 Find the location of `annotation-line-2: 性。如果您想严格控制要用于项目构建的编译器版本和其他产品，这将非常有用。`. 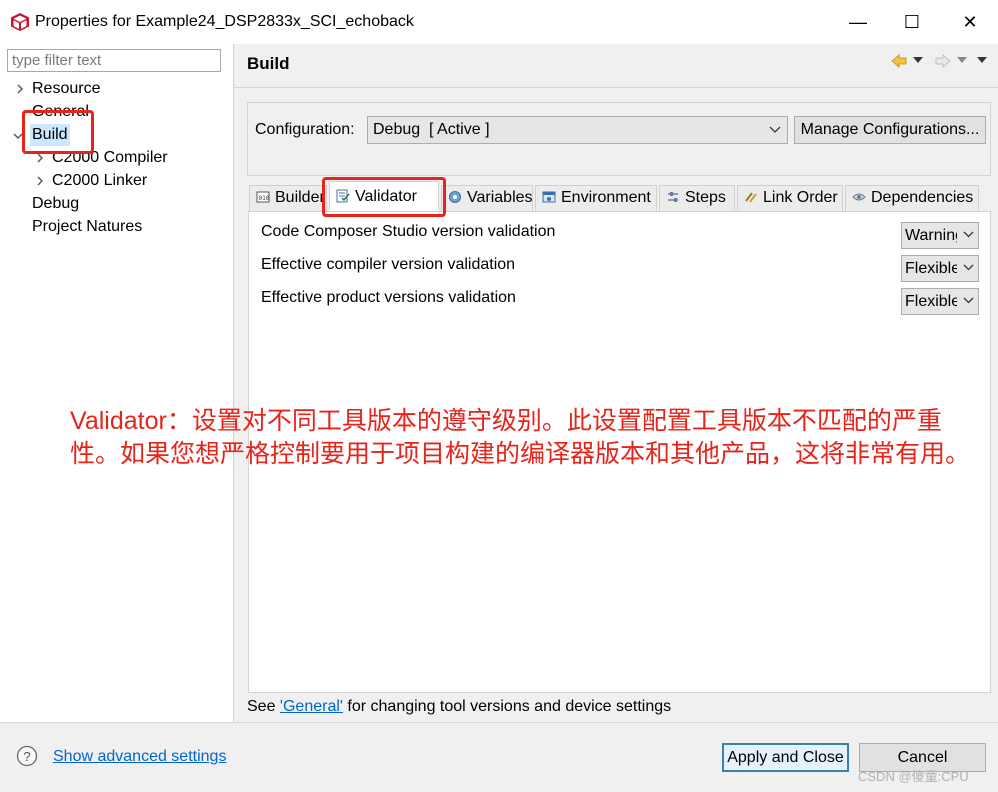

annotation-line-2: 性。如果您想严格控制要用于项目构建的编译器版本和其他产品，这将非常有用。 is located at coordinates (520, 454).